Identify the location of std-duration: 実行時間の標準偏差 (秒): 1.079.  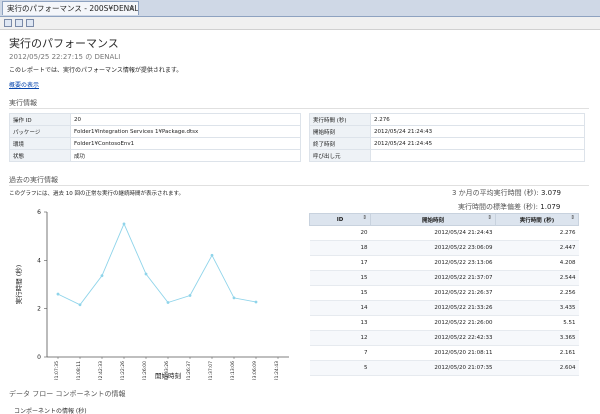
(509, 207).